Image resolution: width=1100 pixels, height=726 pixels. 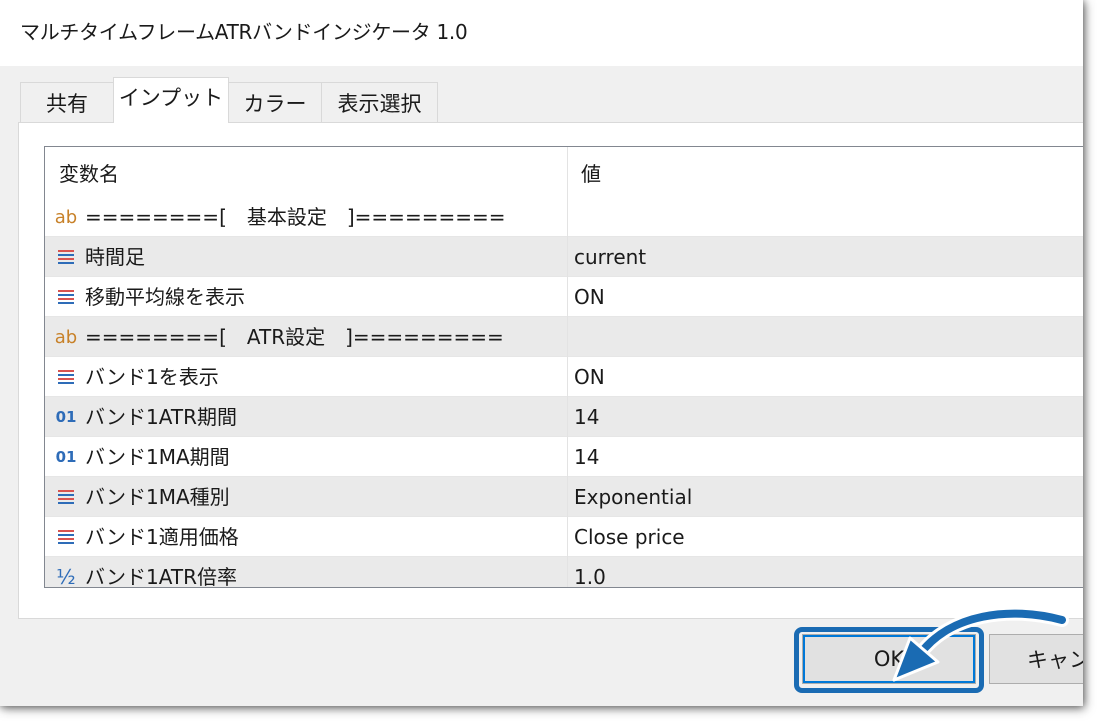 What do you see at coordinates (591, 173) in the screenshot?
I see `column-header-label: 値` at bounding box center [591, 173].